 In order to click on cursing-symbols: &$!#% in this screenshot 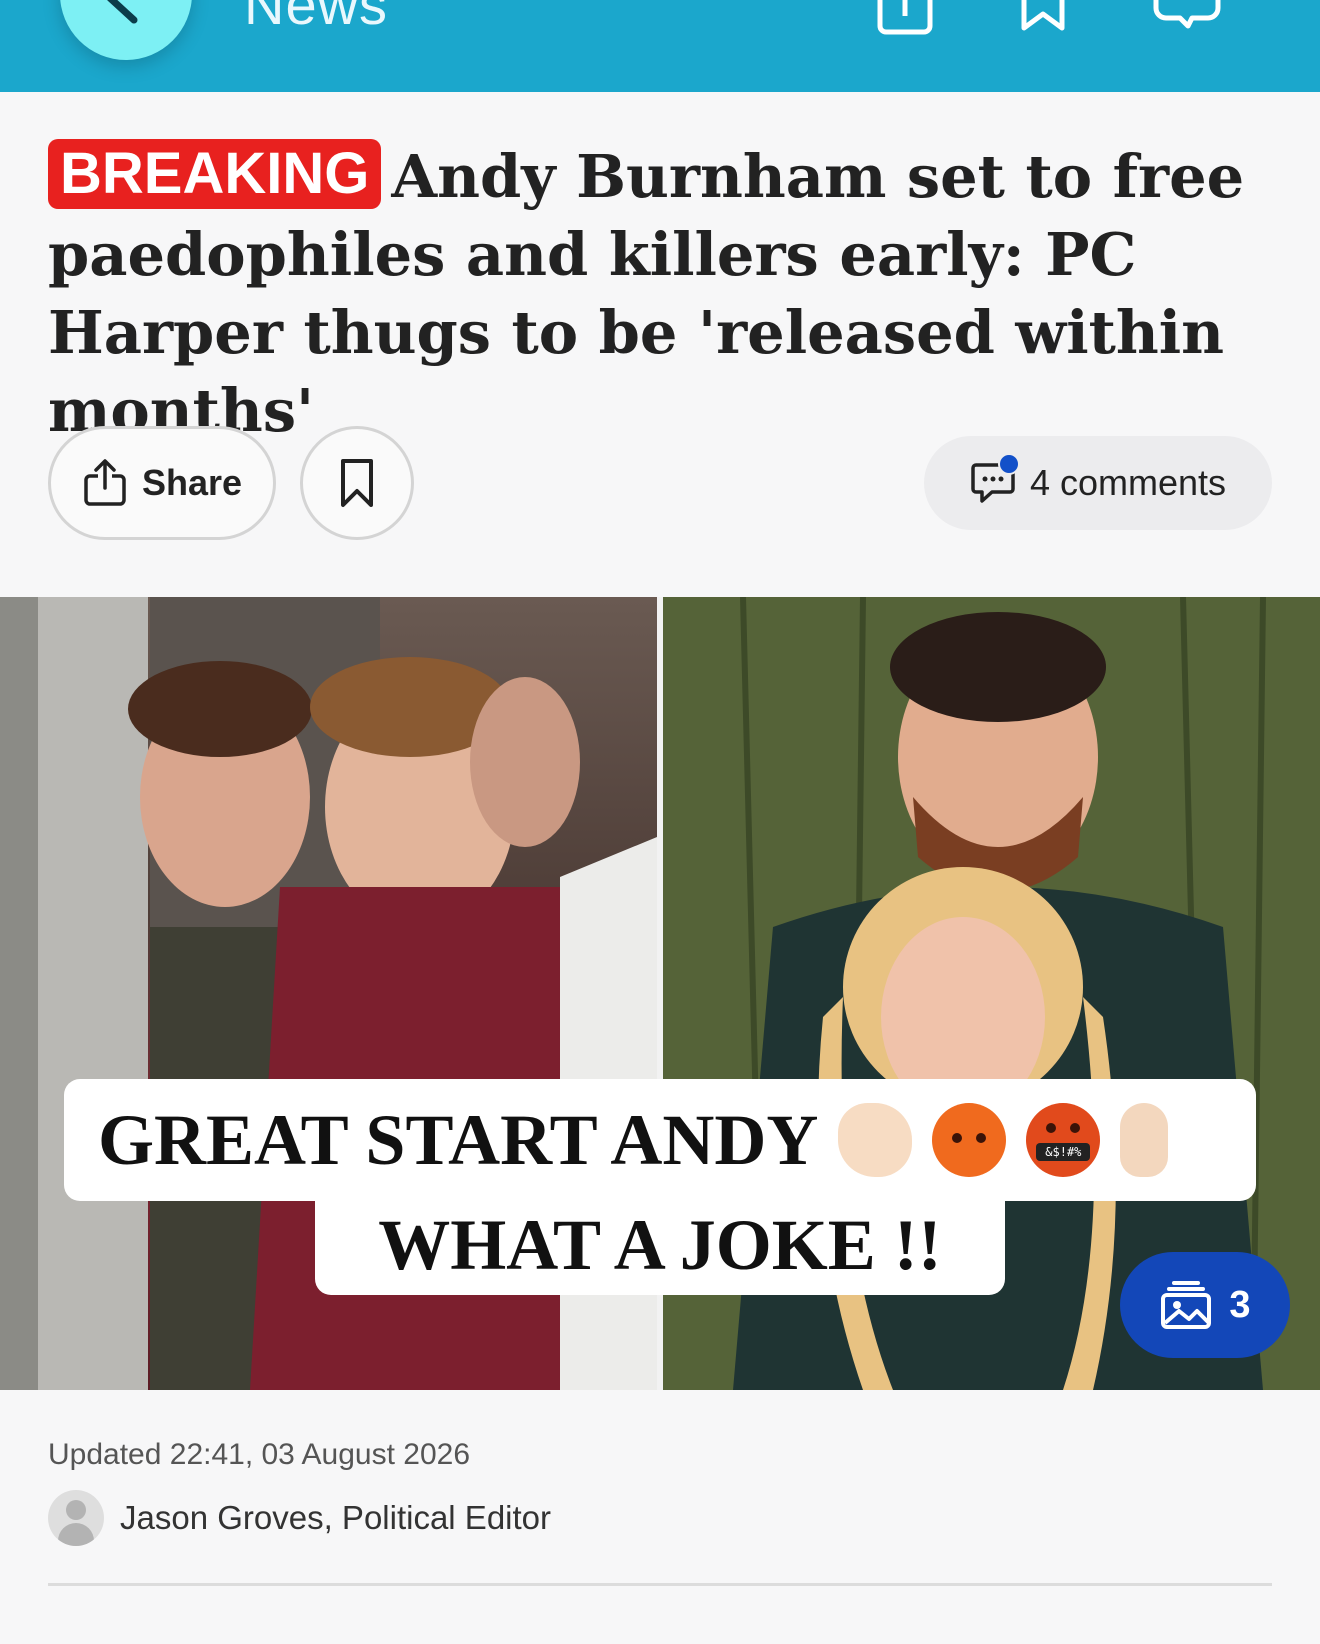, I will do `click(1063, 1152)`.